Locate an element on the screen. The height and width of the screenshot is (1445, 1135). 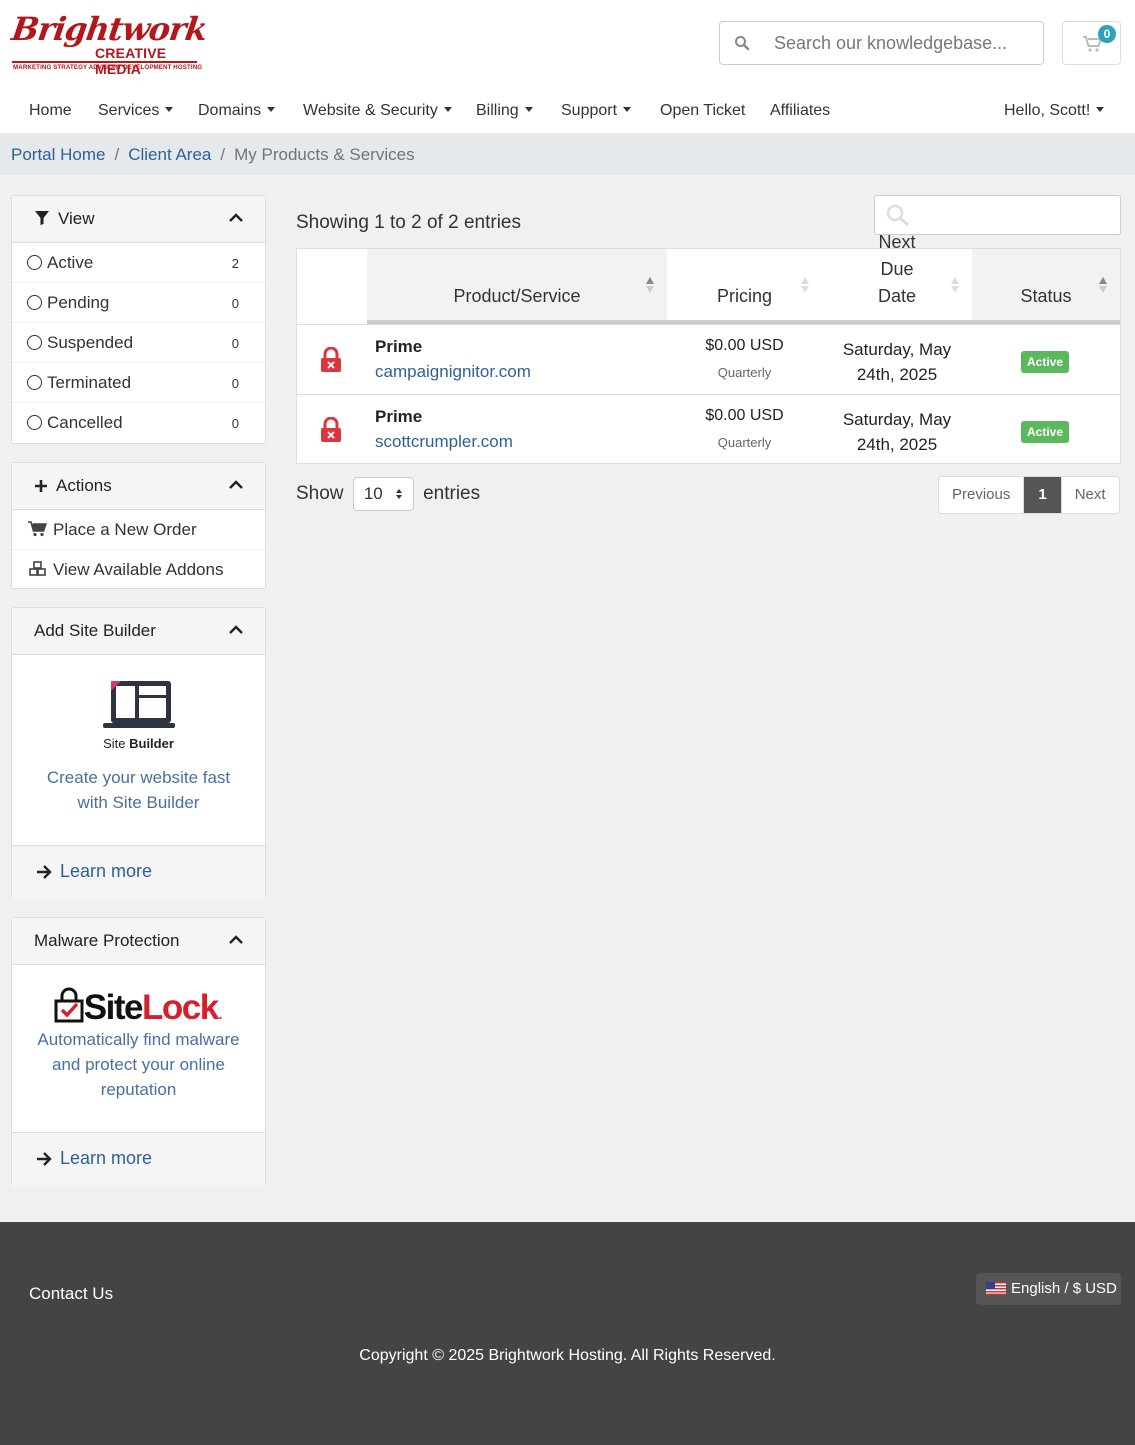
action-place-new-order: Place a New Order is located at coordinates (138, 530).